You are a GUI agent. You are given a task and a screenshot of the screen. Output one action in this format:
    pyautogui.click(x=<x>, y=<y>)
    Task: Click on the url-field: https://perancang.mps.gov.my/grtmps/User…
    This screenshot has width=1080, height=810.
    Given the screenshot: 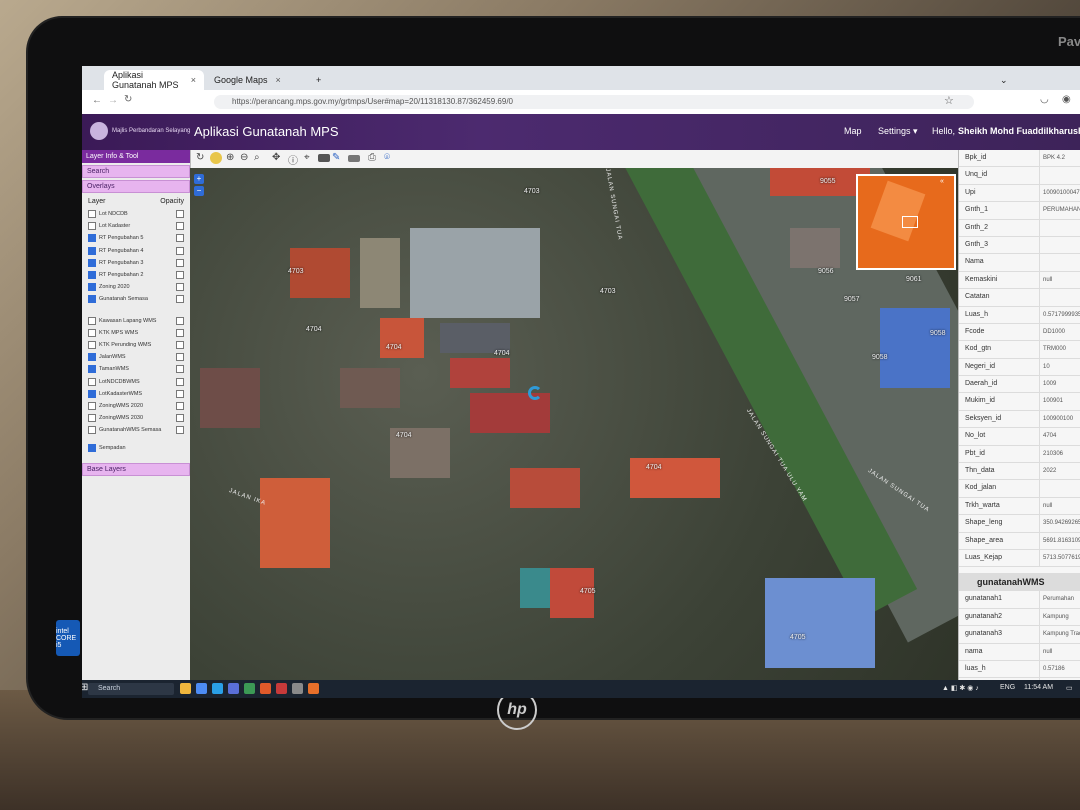 What is the action you would take?
    pyautogui.click(x=594, y=102)
    